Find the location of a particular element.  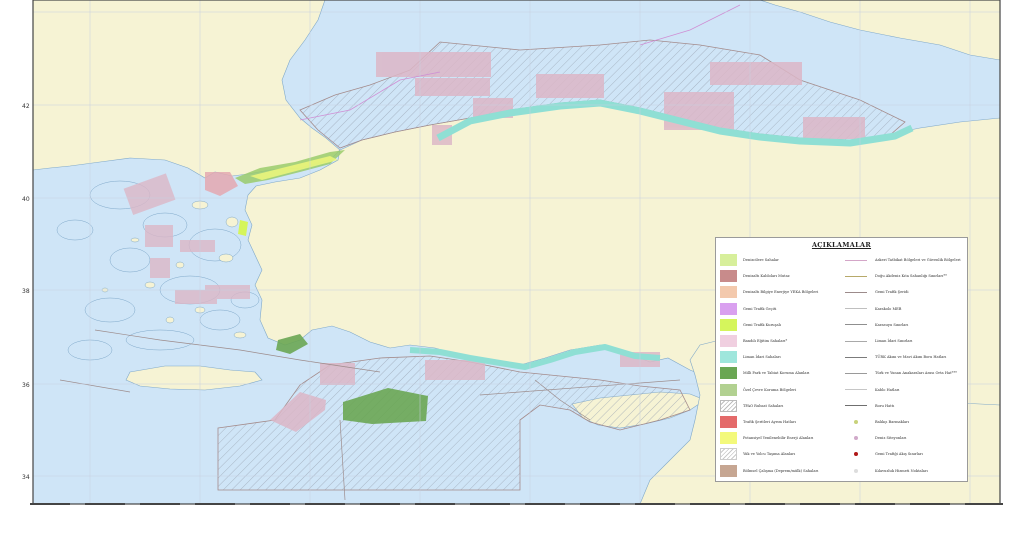

legend-label: Deniz Siteyonları is located at coordinates (890, 438).